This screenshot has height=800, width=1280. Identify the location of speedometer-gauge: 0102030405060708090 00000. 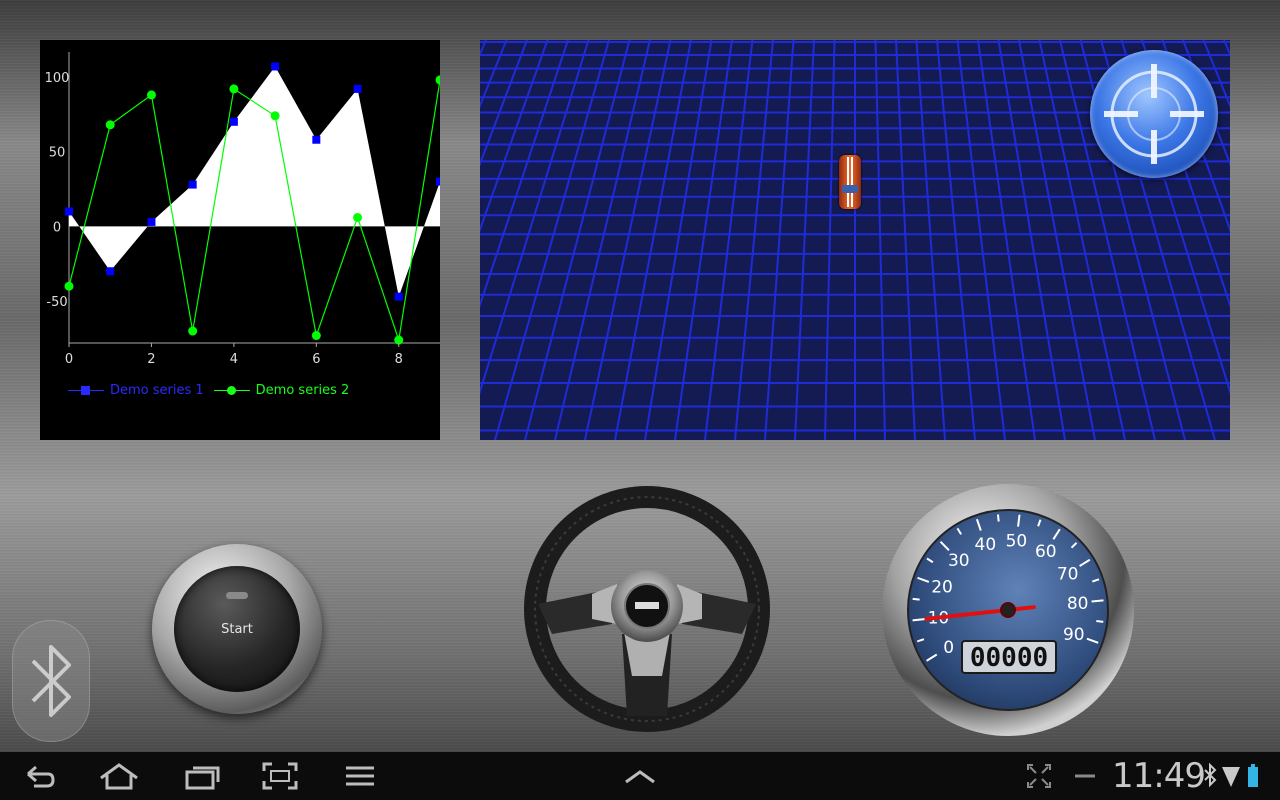
(1008, 610).